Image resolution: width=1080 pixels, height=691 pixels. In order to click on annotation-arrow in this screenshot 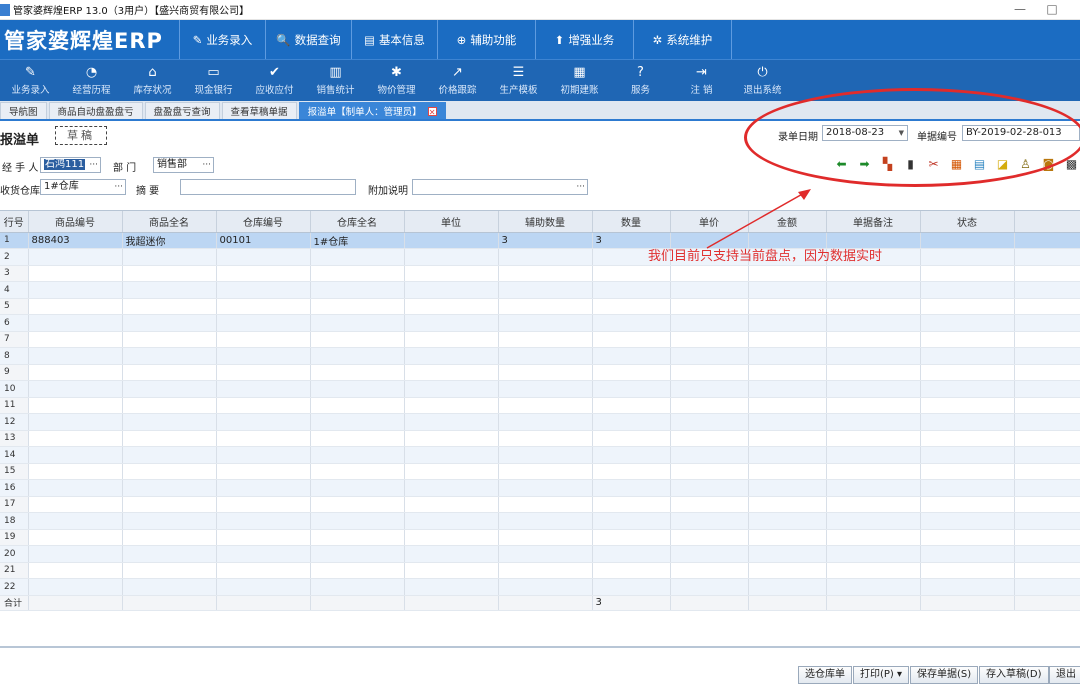, I will do `click(758, 219)`.